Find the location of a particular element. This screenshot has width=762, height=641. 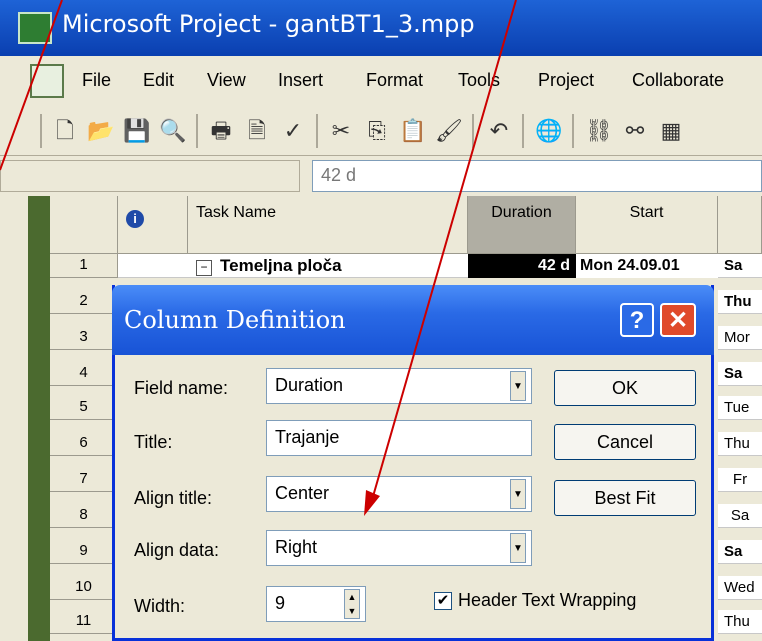

annotation-arrowhead is located at coordinates (372, 503).